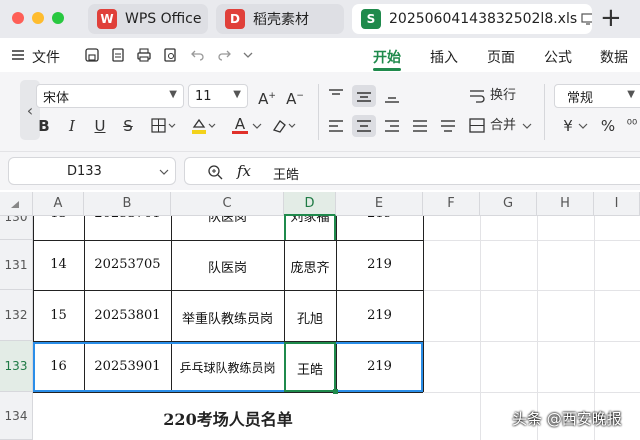 This screenshot has width=640, height=440. What do you see at coordinates (420, 126) in the screenshot?
I see `justify-icon` at bounding box center [420, 126].